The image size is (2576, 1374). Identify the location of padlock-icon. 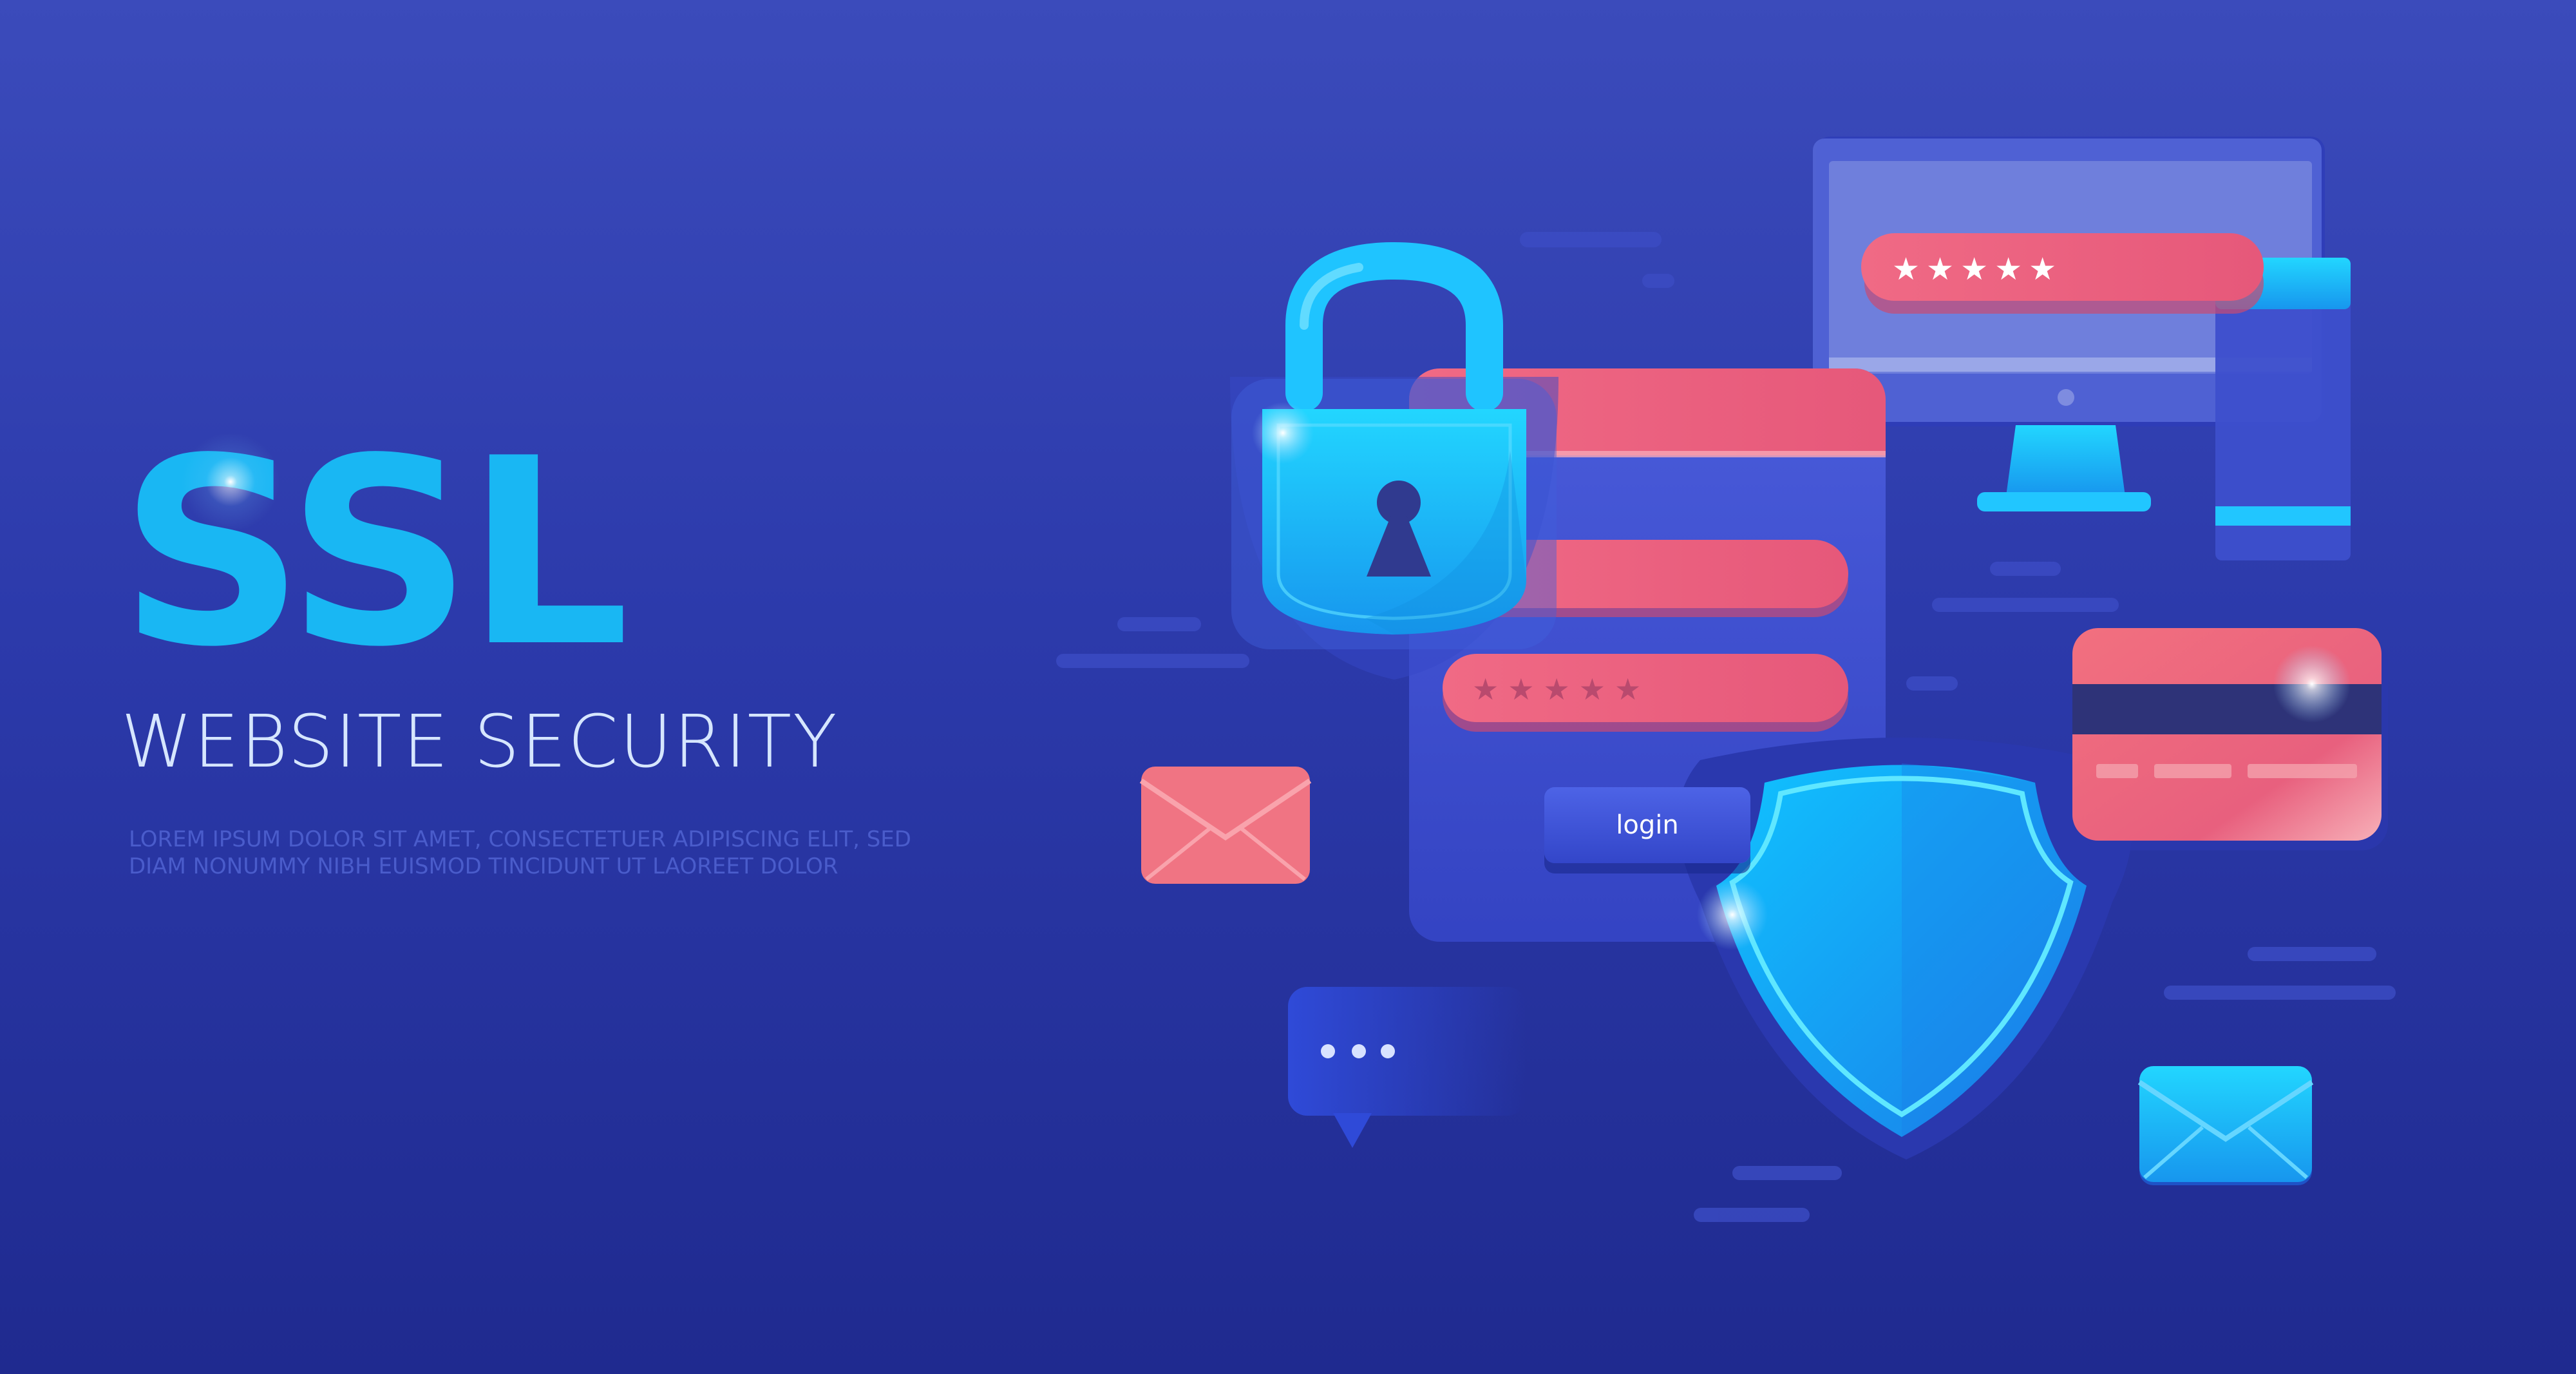
(1394, 461).